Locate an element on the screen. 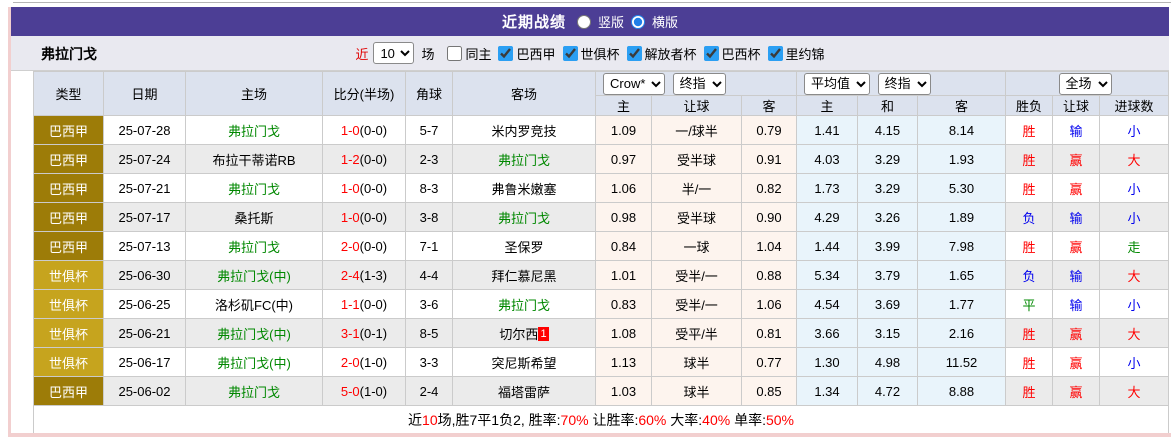 The image size is (1171, 437). away-team: 突尼斯希望 is located at coordinates (524, 362).